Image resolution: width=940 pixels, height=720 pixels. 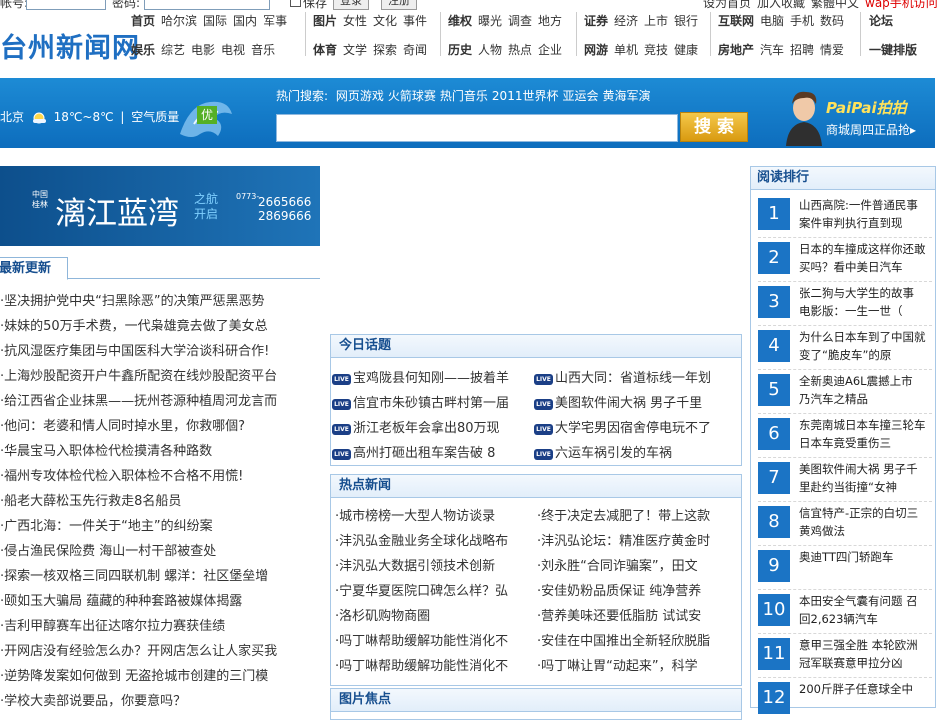 I want to click on nav-link: 企业, so click(x=550, y=50).